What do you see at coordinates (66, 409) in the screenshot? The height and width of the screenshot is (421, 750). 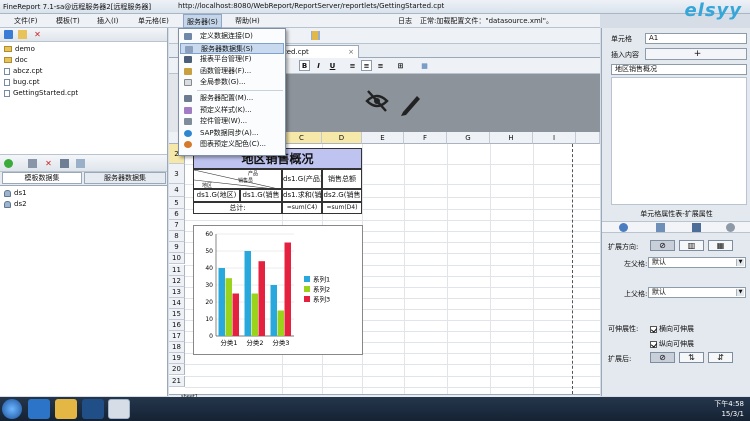 I see `explorer-icon` at bounding box center [66, 409].